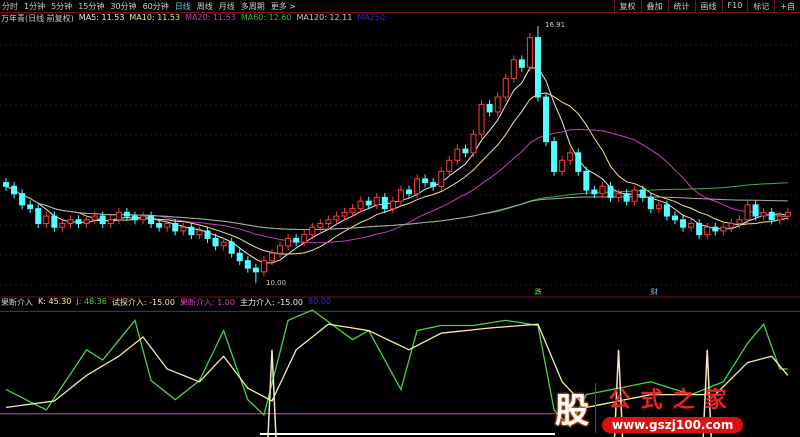 Image resolution: width=800 pixels, height=437 pixels. Describe the element at coordinates (538, 292) in the screenshot. I see `marker-fall: 跌` at that location.